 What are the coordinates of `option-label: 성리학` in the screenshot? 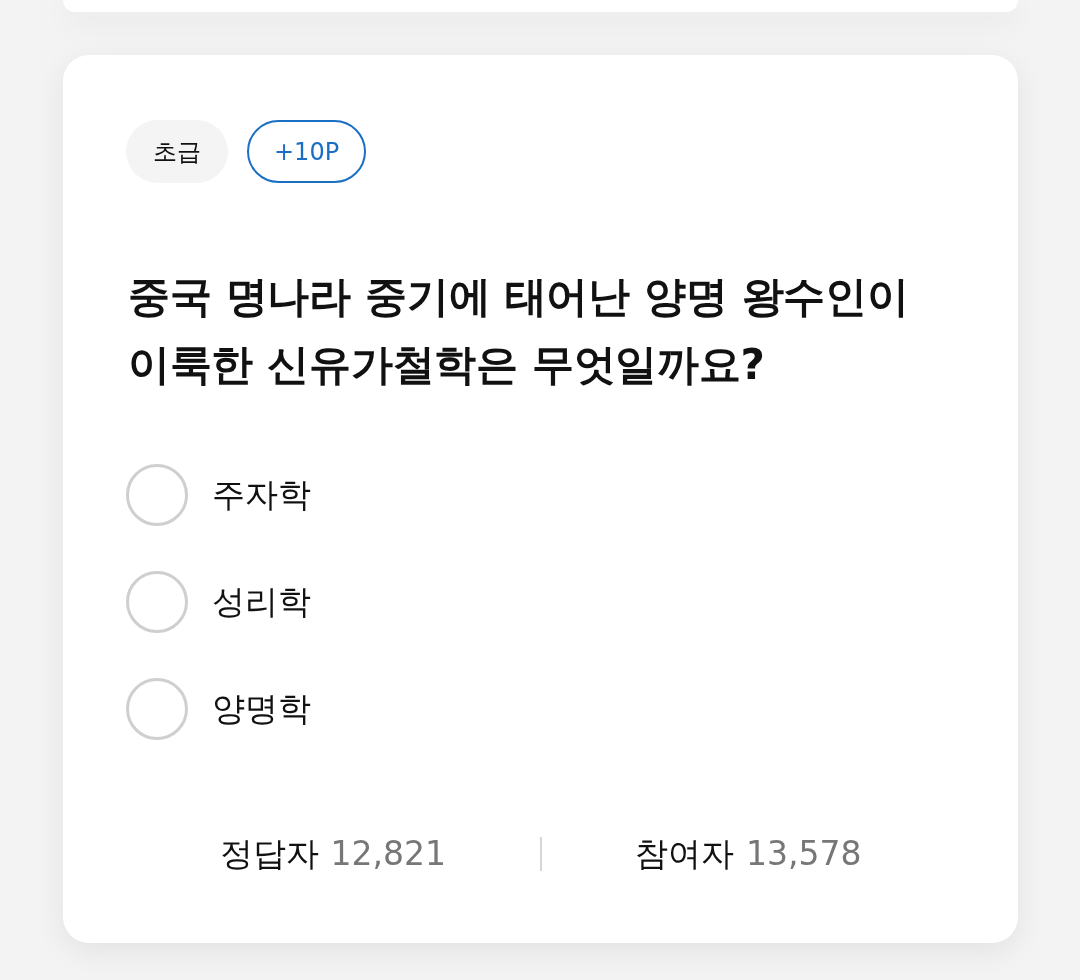 It's located at (261, 602).